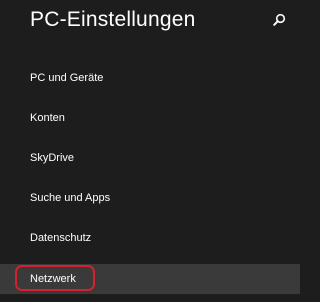 The height and width of the screenshot is (302, 320). I want to click on search-icon, so click(279, 19).